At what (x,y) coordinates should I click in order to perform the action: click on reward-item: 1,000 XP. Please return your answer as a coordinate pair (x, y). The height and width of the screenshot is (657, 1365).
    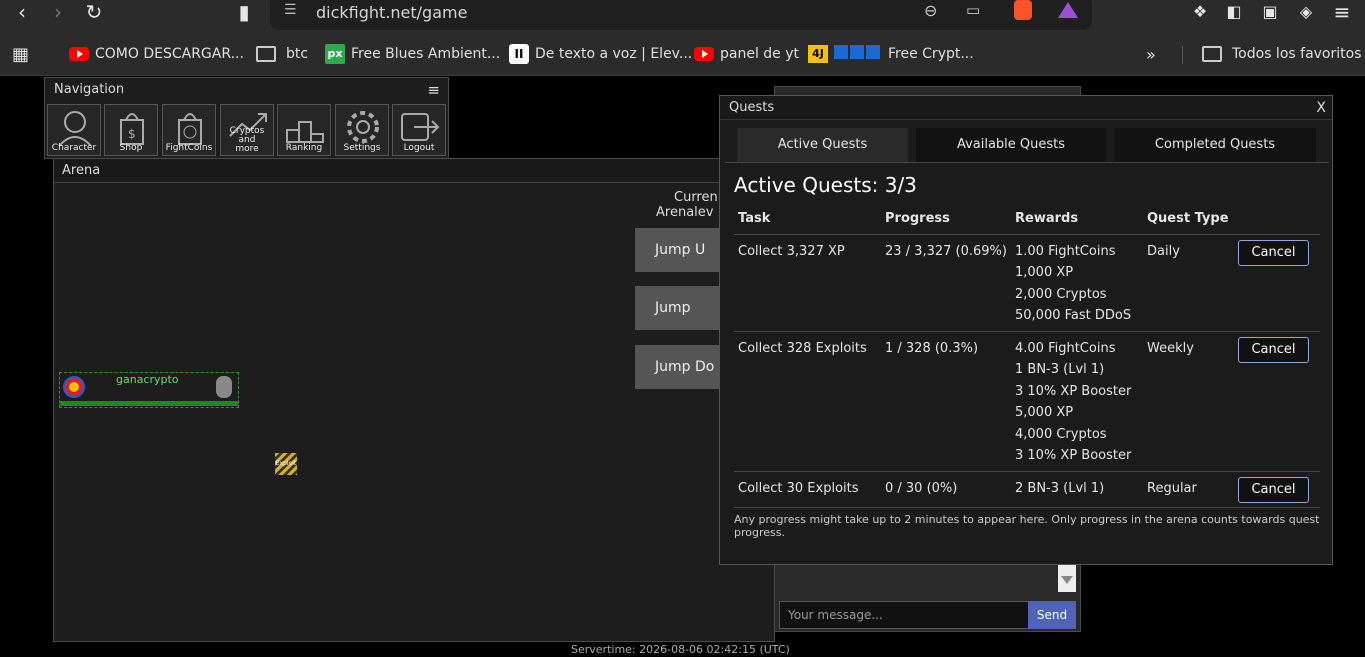
    Looking at the image, I should click on (1044, 272).